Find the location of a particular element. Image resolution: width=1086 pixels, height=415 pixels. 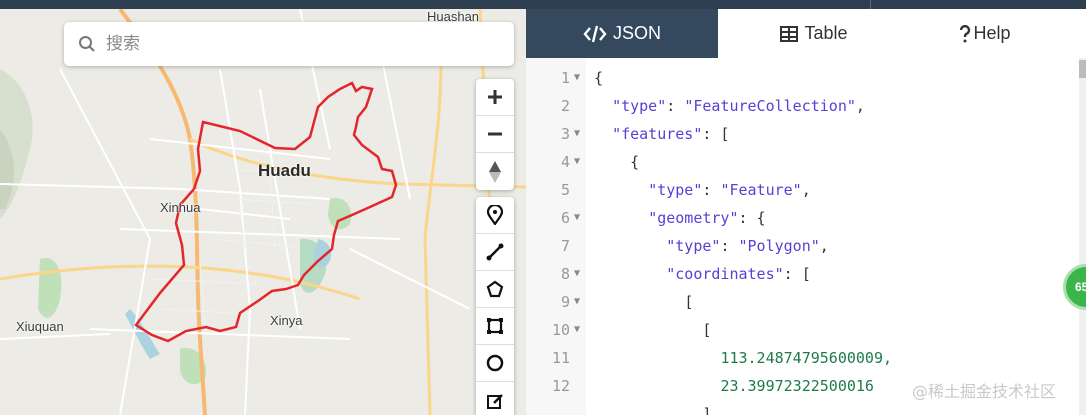

zoom-in-icon is located at coordinates (495, 97).